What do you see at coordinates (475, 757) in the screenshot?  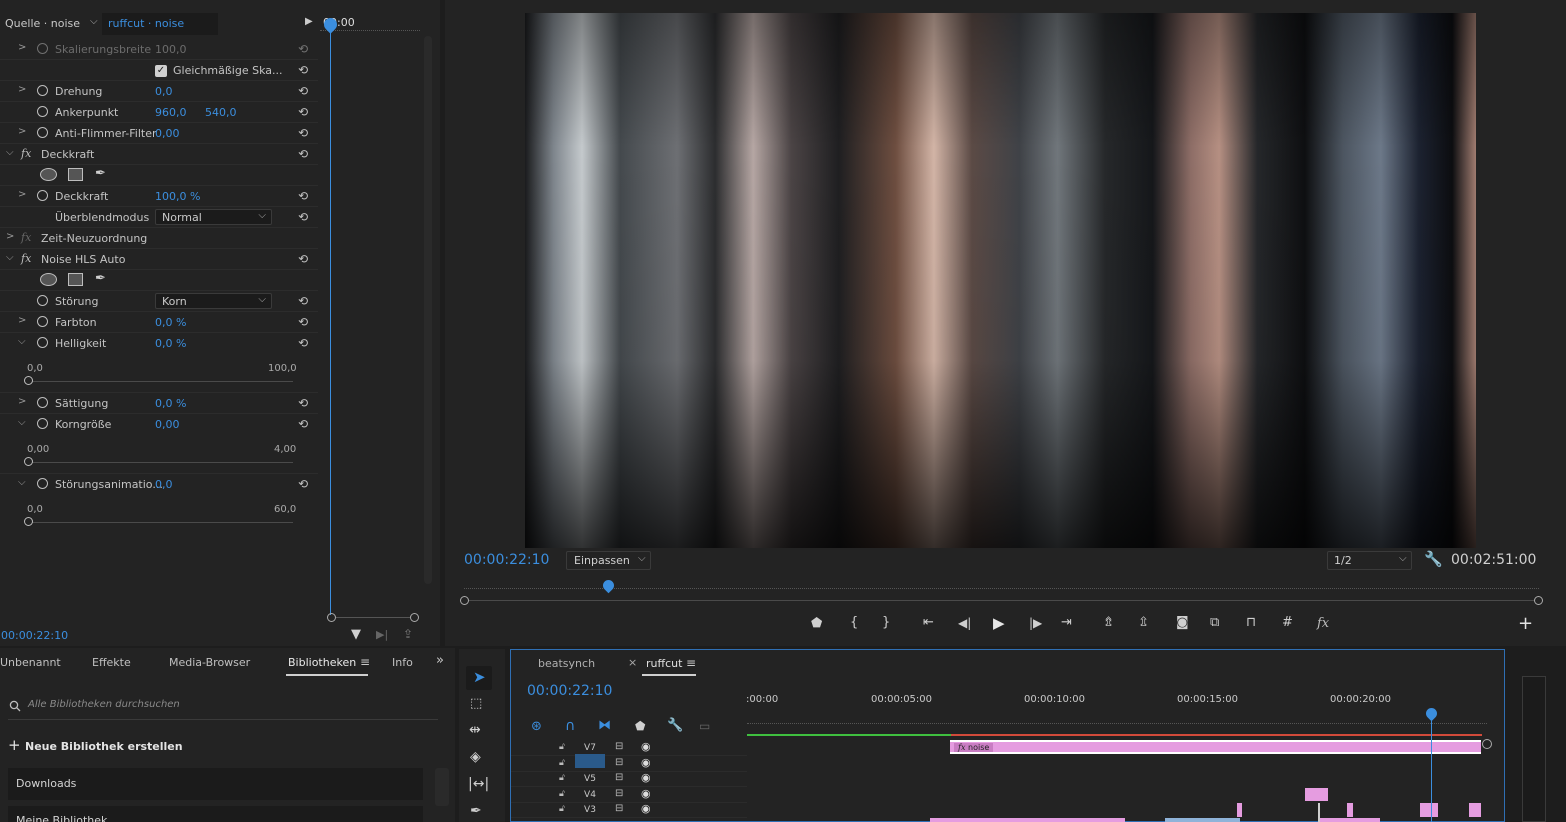 I see `razor-icon: ◈` at bounding box center [475, 757].